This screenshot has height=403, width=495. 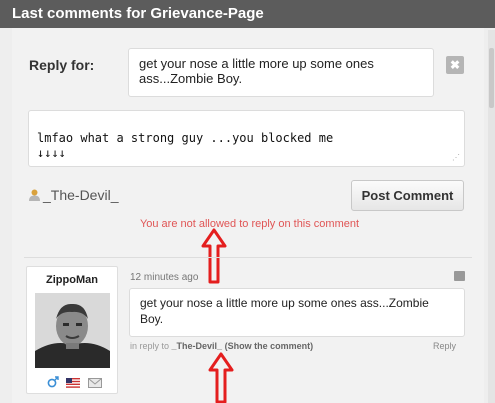 I want to click on author-card: ZippoMan, so click(x=72, y=330).